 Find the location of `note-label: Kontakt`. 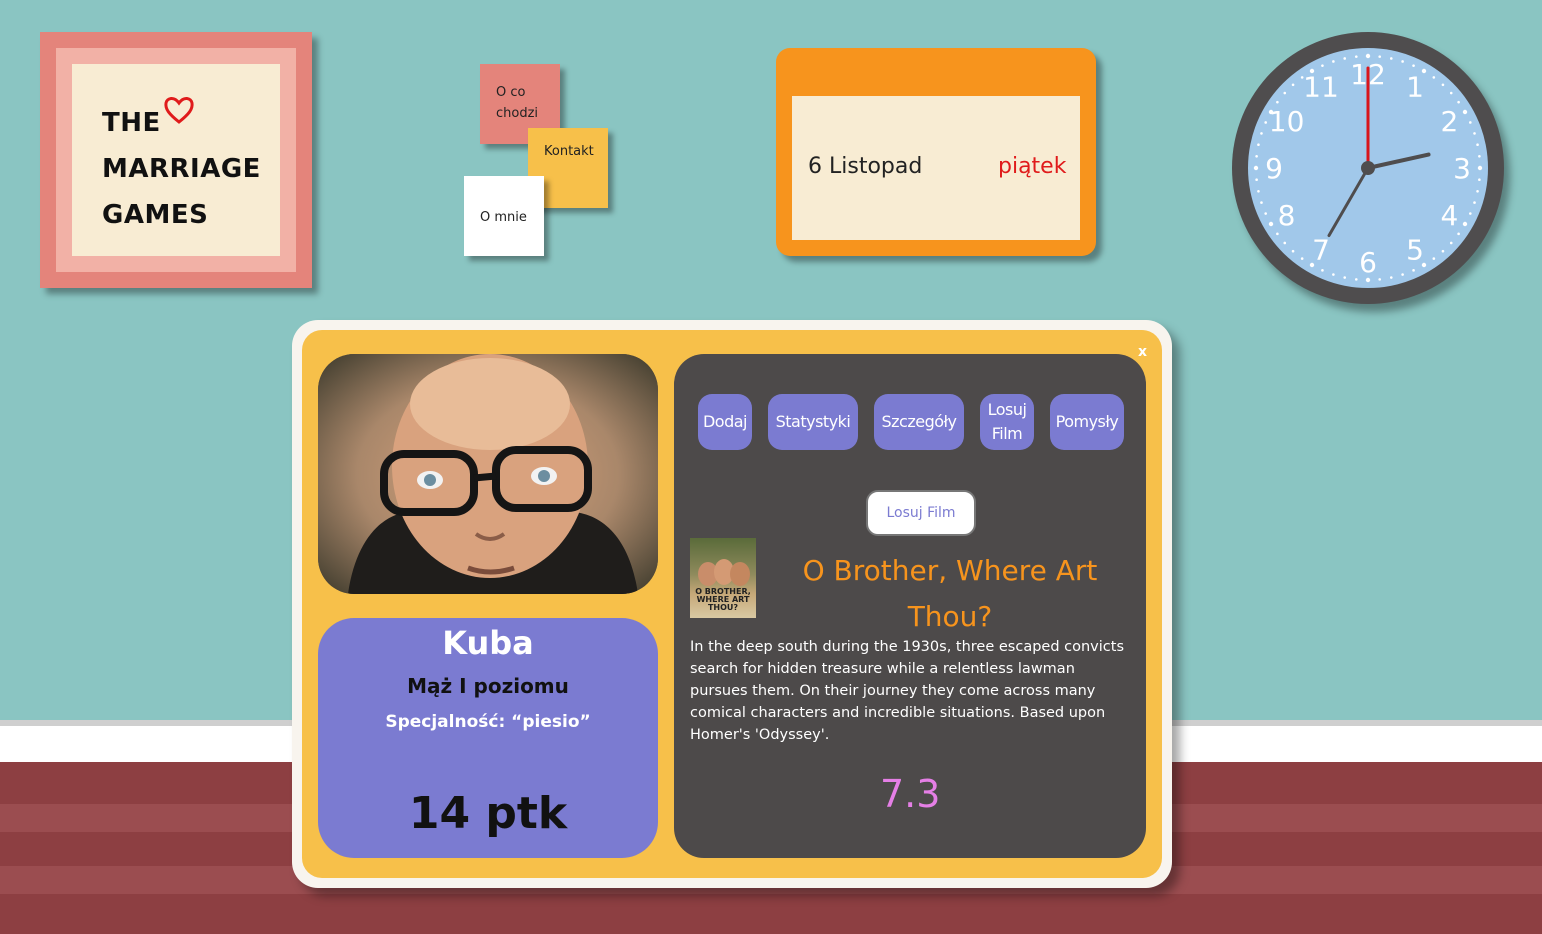

note-label: Kontakt is located at coordinates (569, 151).